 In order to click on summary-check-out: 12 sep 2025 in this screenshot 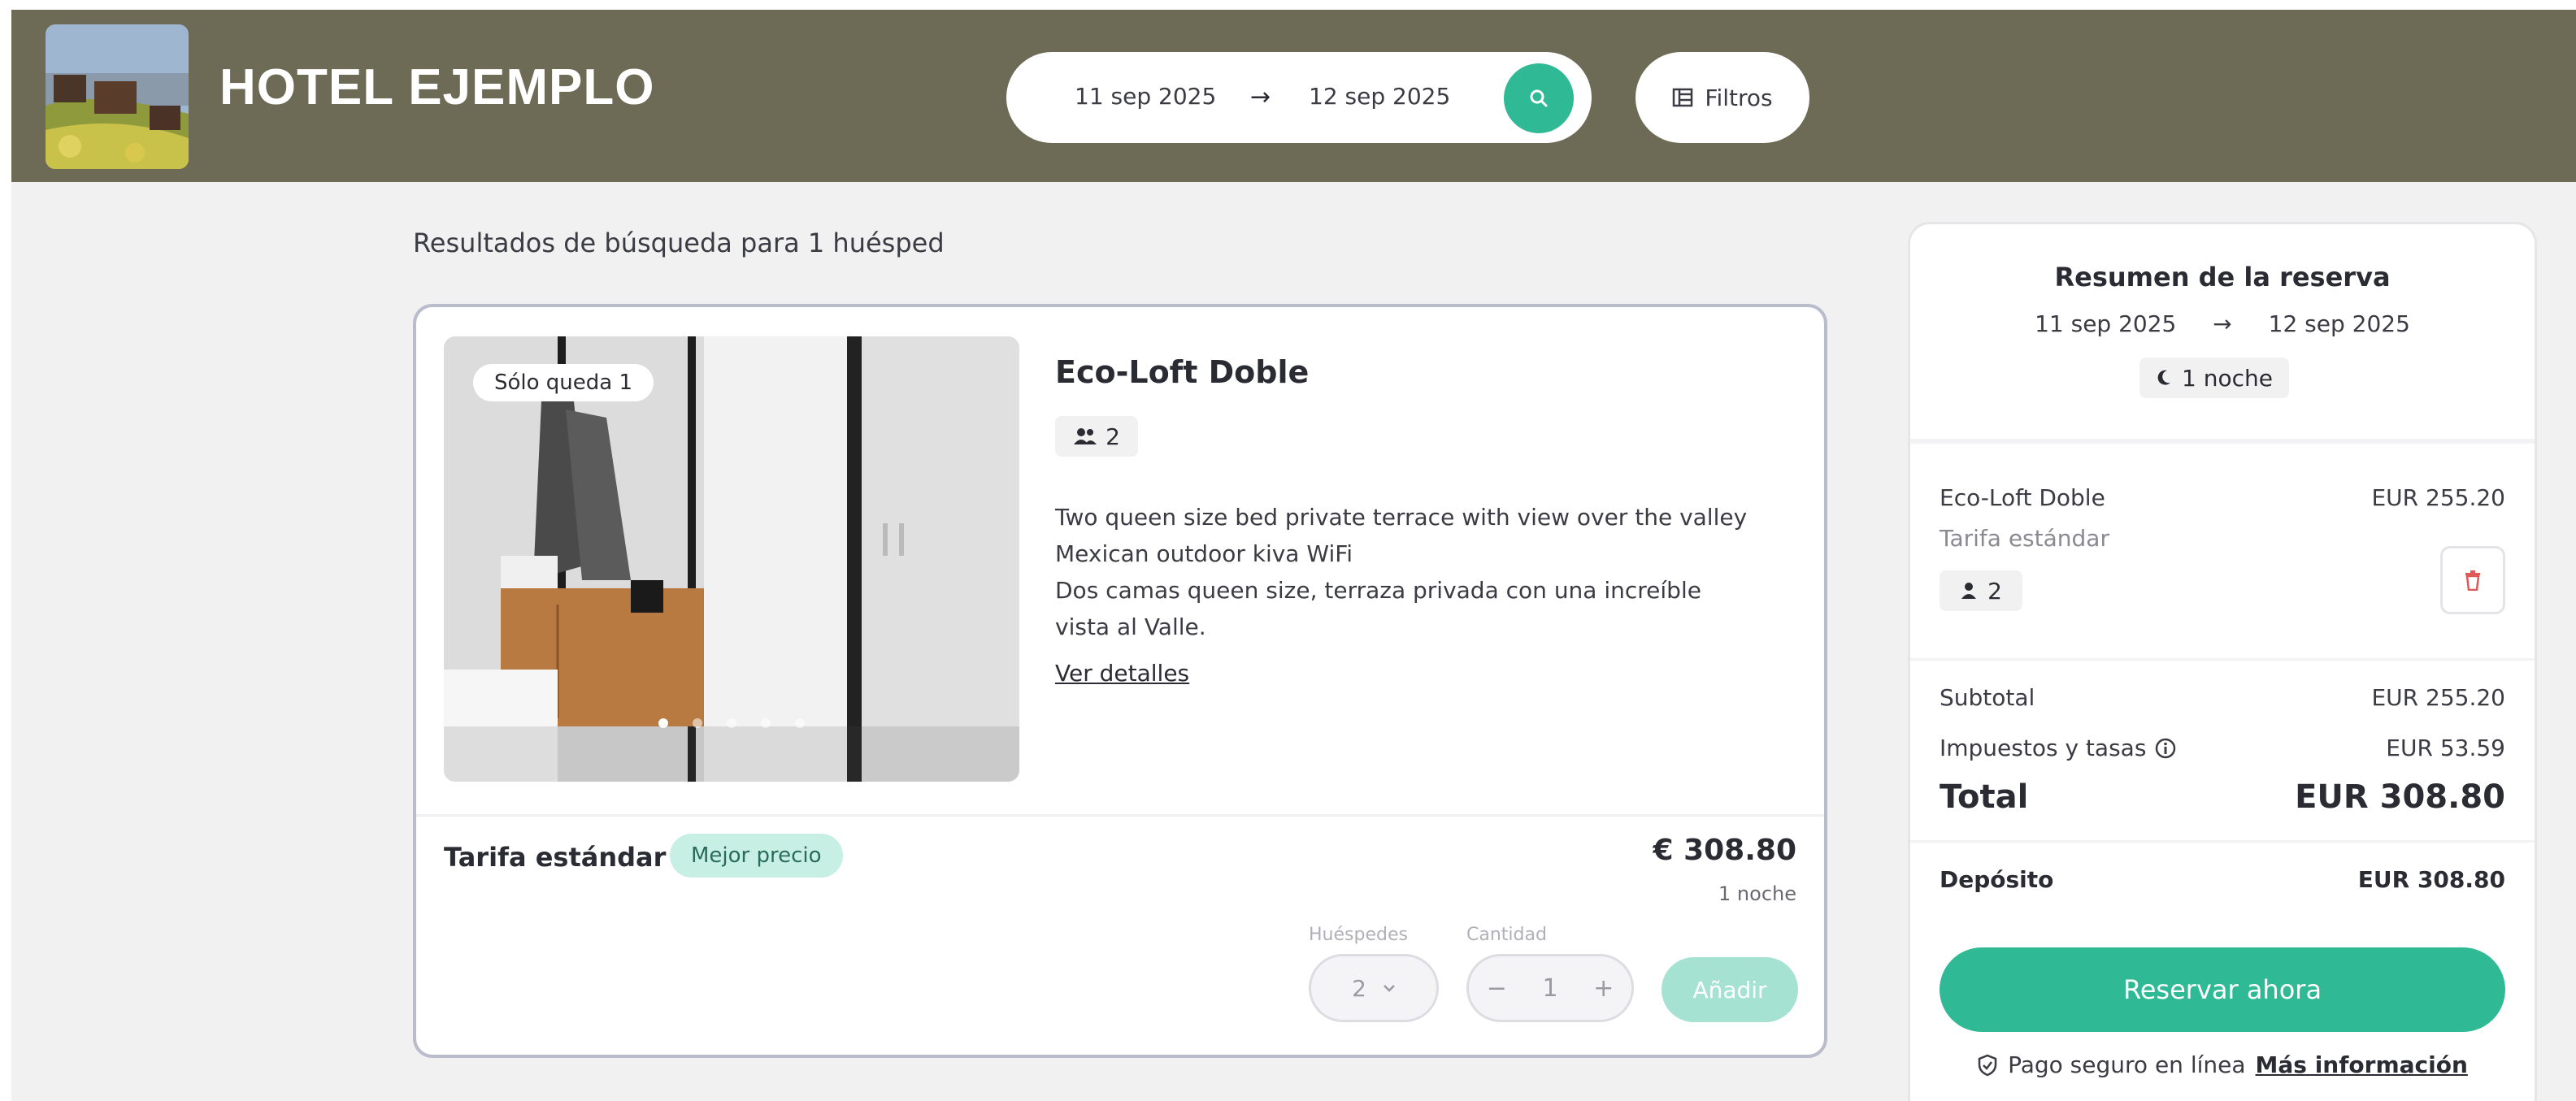, I will do `click(2339, 323)`.